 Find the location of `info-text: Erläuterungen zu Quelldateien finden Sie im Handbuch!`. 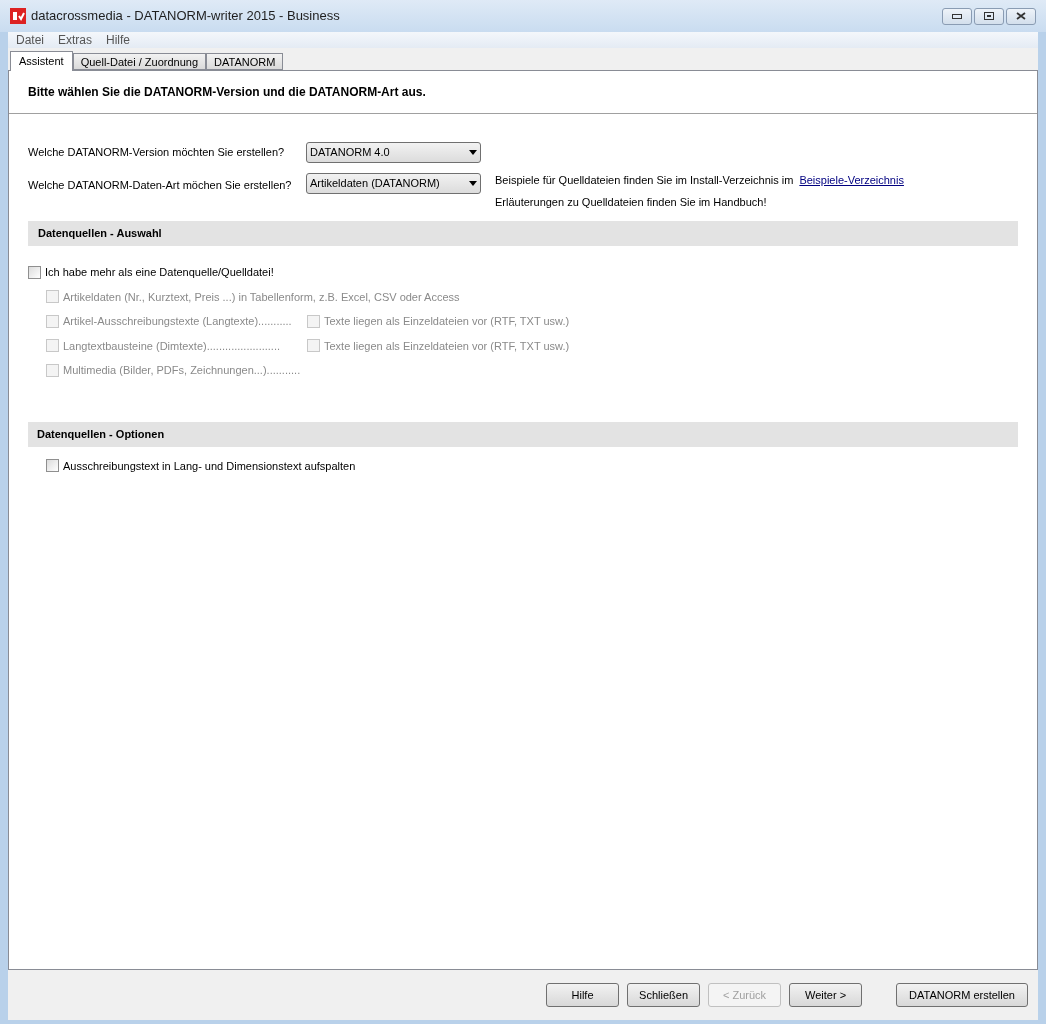

info-text: Erläuterungen zu Quelldateien finden Sie im Handbuch! is located at coordinates (631, 202).